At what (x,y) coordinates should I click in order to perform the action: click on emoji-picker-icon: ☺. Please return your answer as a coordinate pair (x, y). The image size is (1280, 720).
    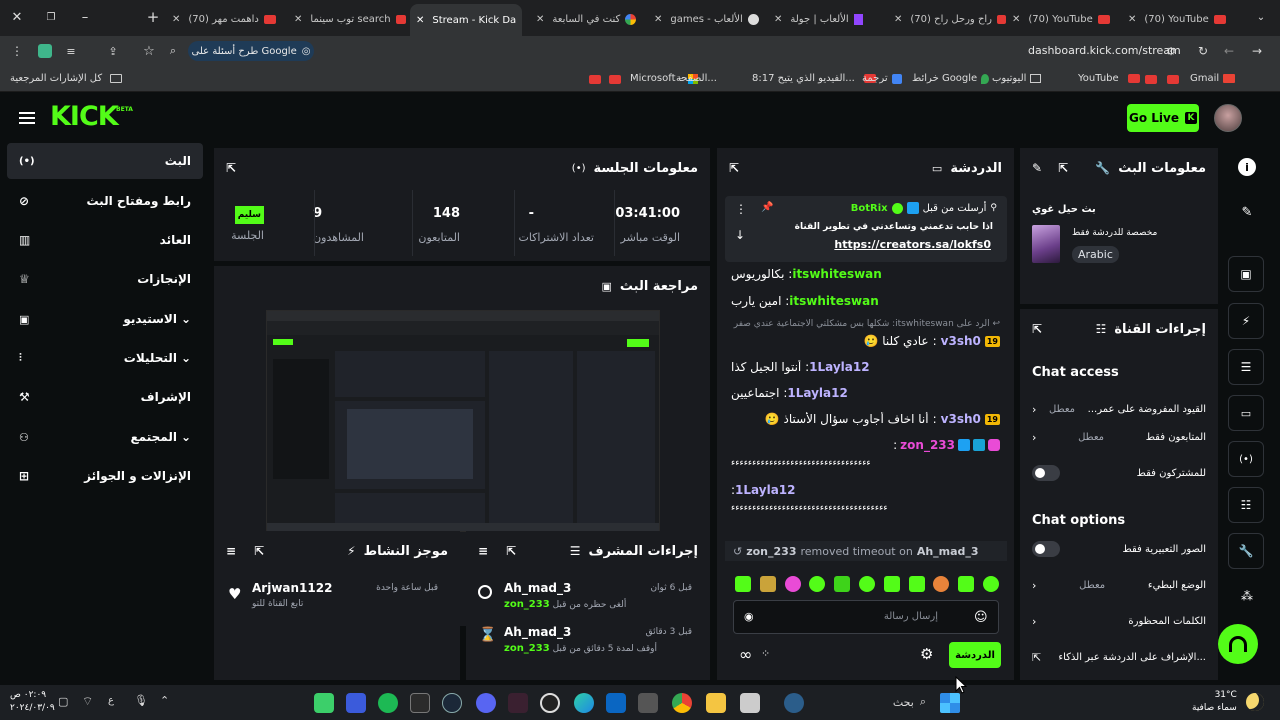
    Looking at the image, I should click on (981, 617).